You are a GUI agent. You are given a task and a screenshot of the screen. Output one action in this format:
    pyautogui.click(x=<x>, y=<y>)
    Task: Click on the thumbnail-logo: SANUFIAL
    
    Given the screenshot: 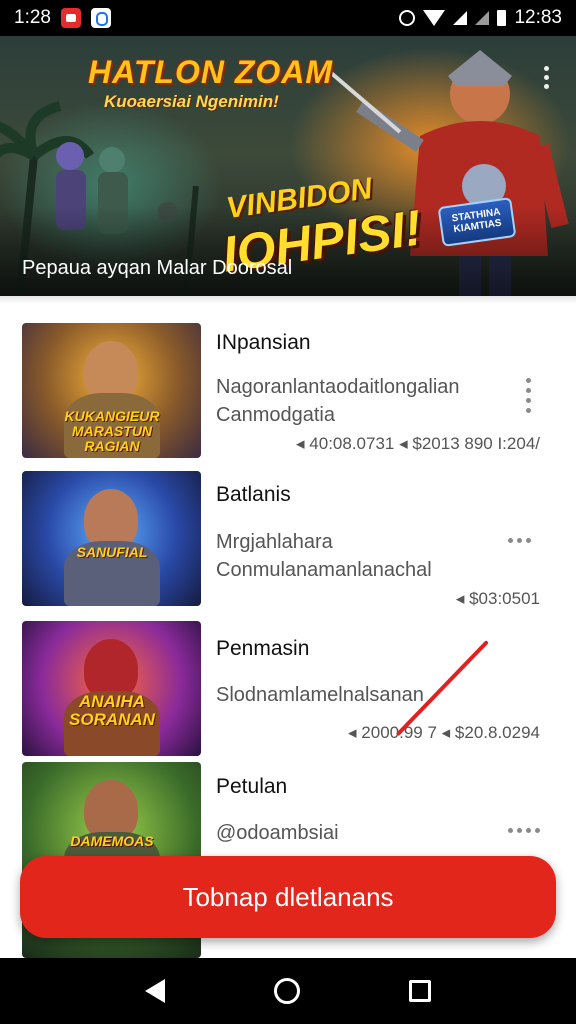 What is the action you would take?
    pyautogui.click(x=112, y=552)
    